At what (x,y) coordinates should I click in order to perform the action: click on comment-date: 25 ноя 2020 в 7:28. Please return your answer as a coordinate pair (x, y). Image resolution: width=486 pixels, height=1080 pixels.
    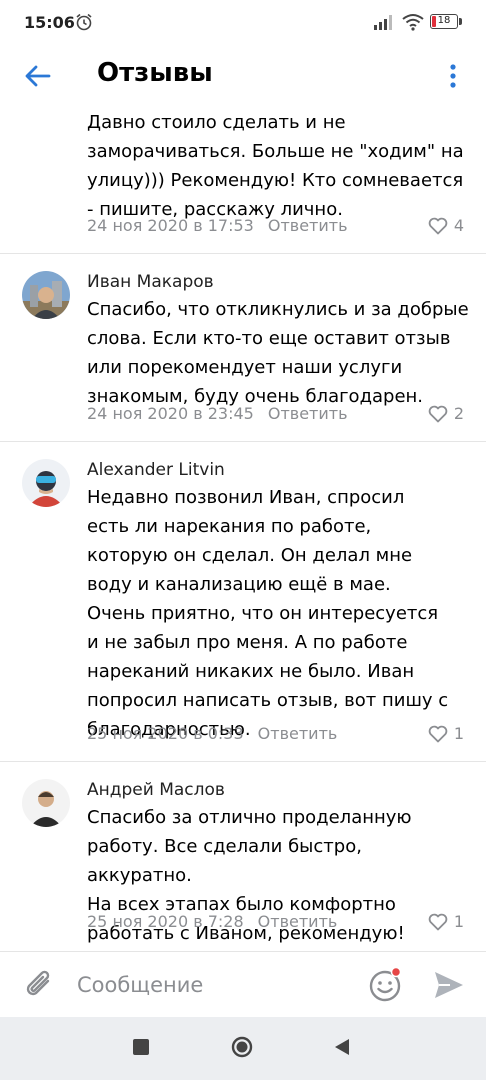
    Looking at the image, I should click on (165, 921).